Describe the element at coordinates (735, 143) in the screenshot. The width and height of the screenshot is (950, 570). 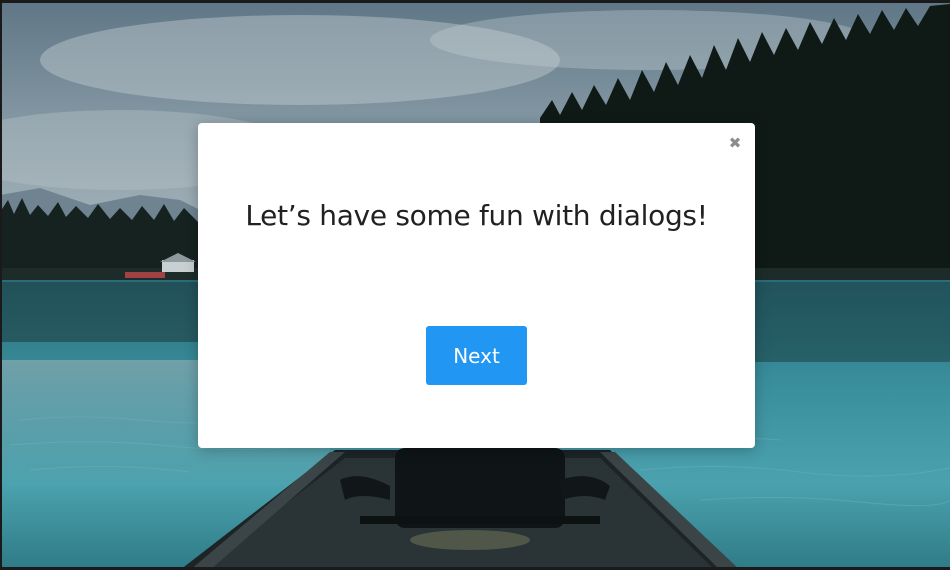
I see `close-icon: ✖` at that location.